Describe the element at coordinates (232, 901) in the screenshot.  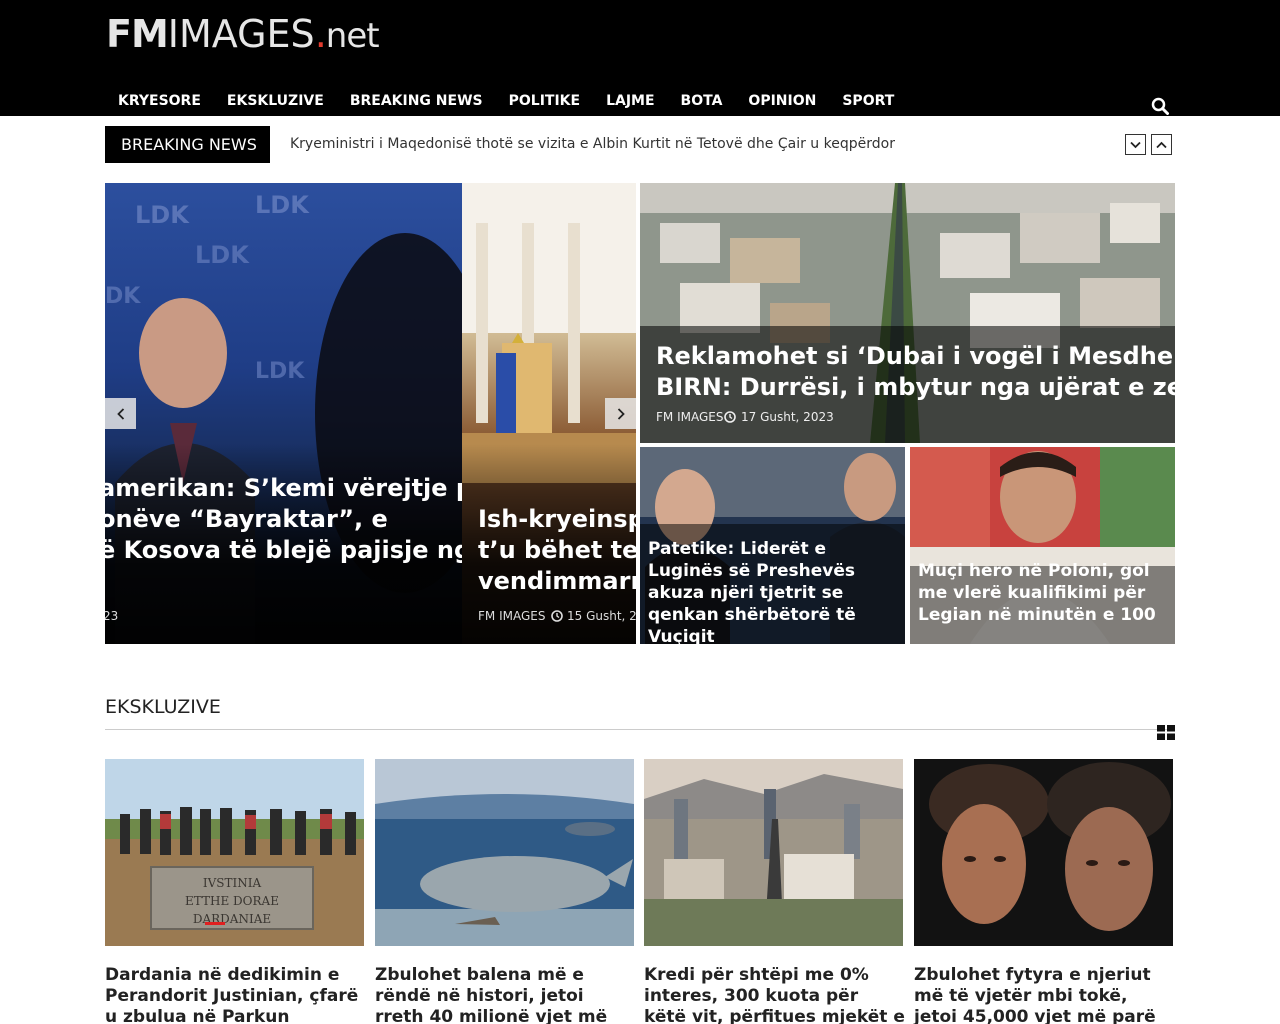
I see `svg-text: ETTHE DORAE` at that location.